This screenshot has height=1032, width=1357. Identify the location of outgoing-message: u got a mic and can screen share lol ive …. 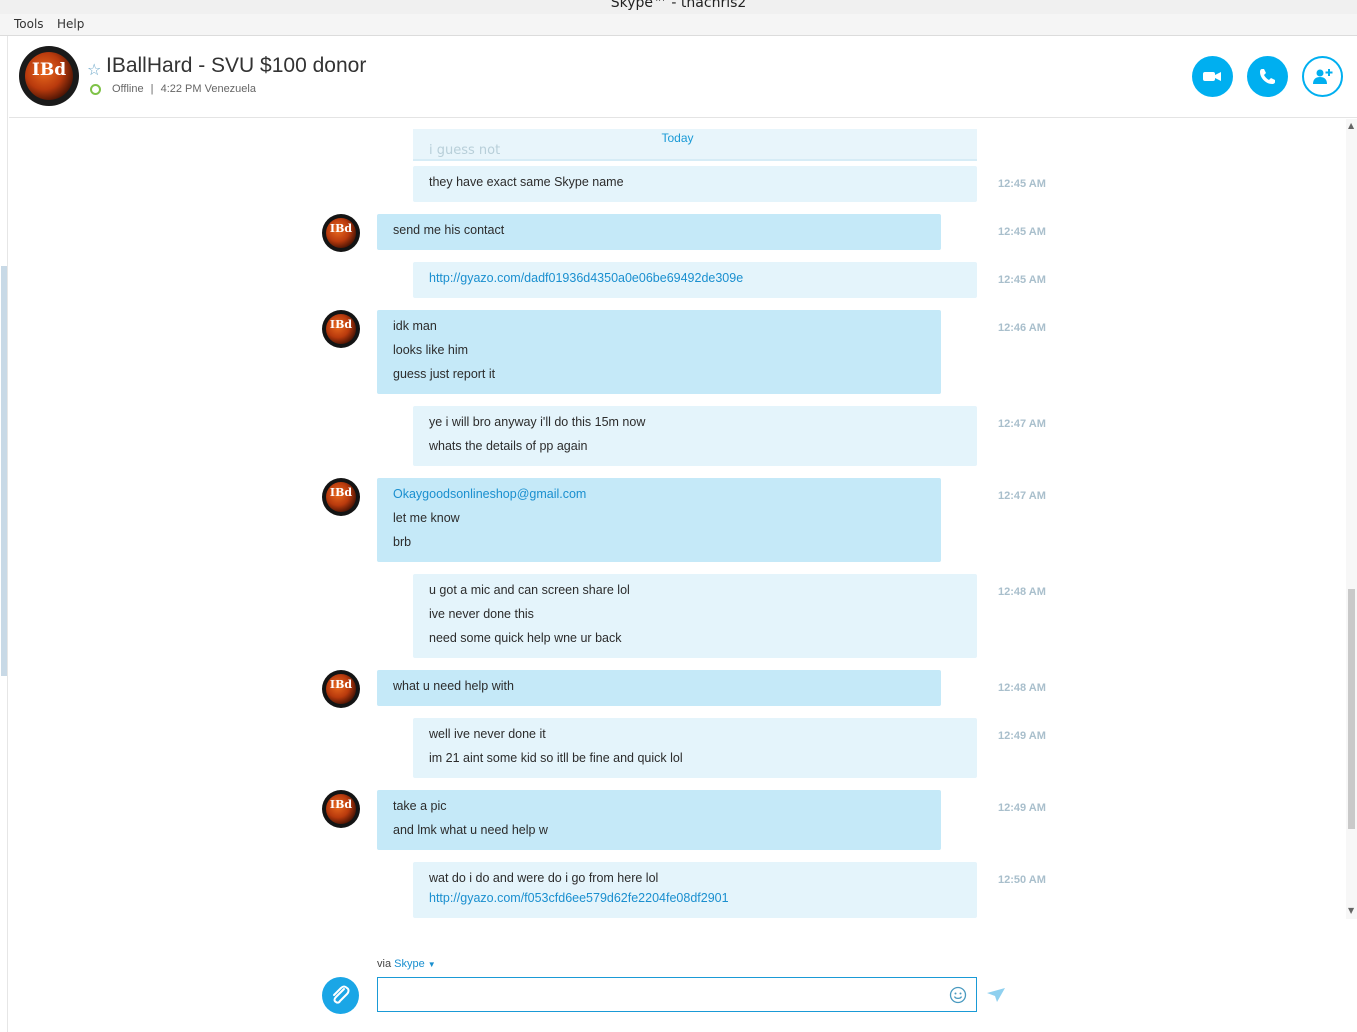
(695, 616).